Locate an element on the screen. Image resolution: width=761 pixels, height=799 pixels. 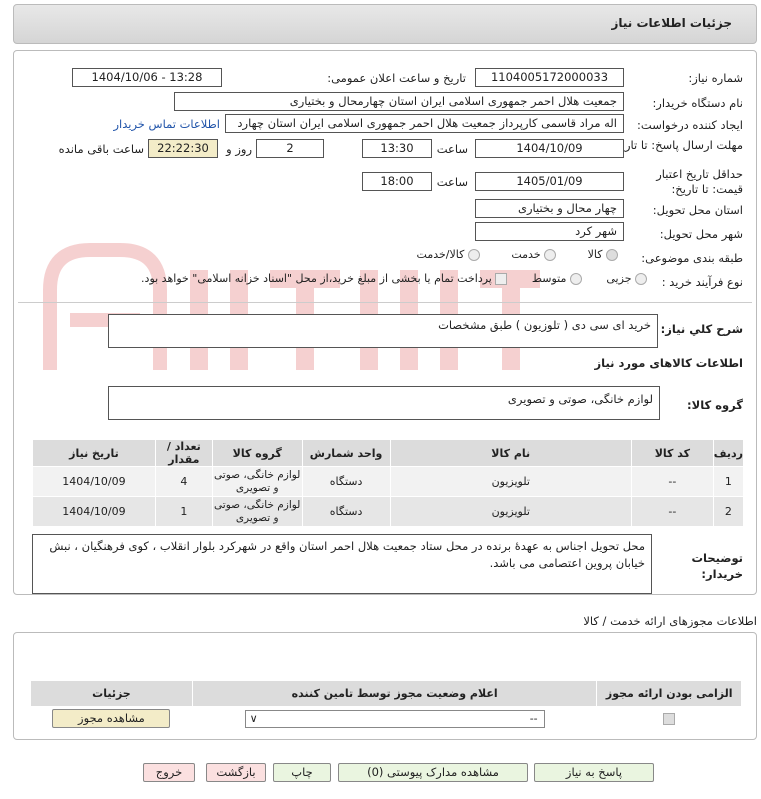
category-option-goods: کالا is located at coordinates (603, 254).